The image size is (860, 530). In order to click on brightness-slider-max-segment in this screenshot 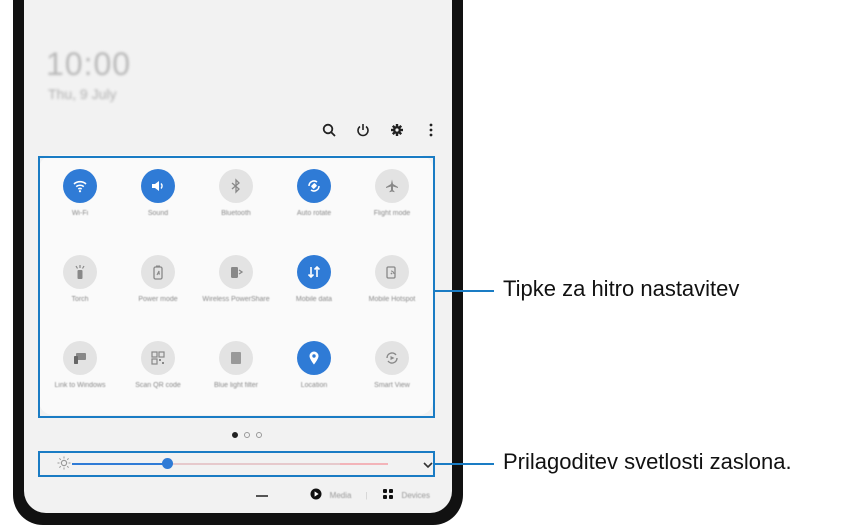, I will do `click(364, 464)`.